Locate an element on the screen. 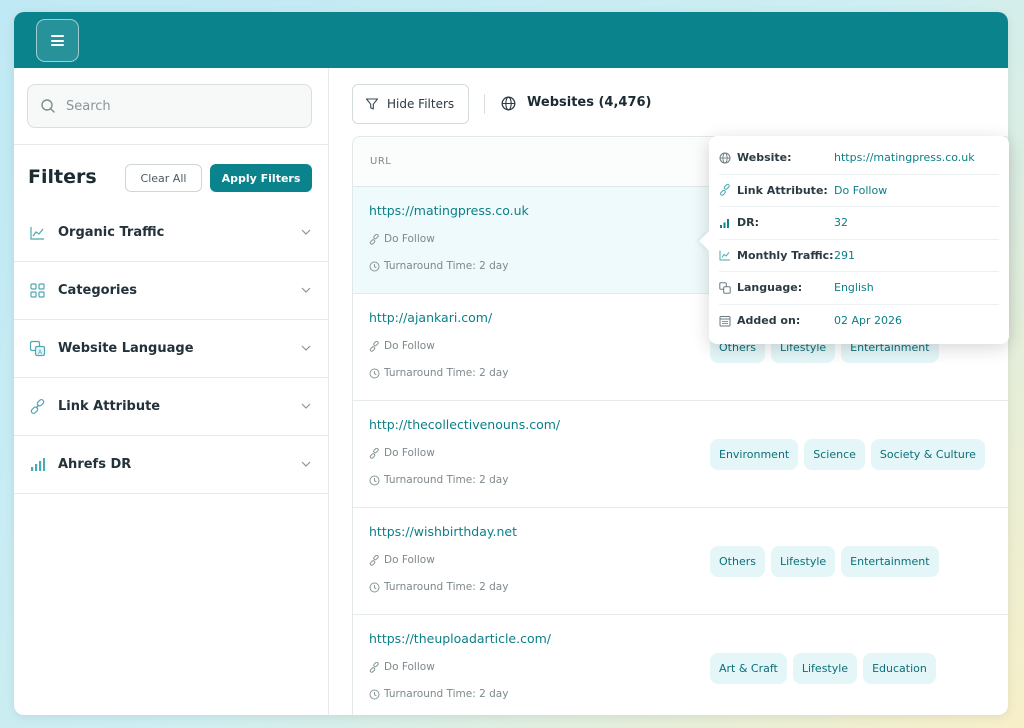  tooltip-label: Monthly Traffic: is located at coordinates (785, 255).